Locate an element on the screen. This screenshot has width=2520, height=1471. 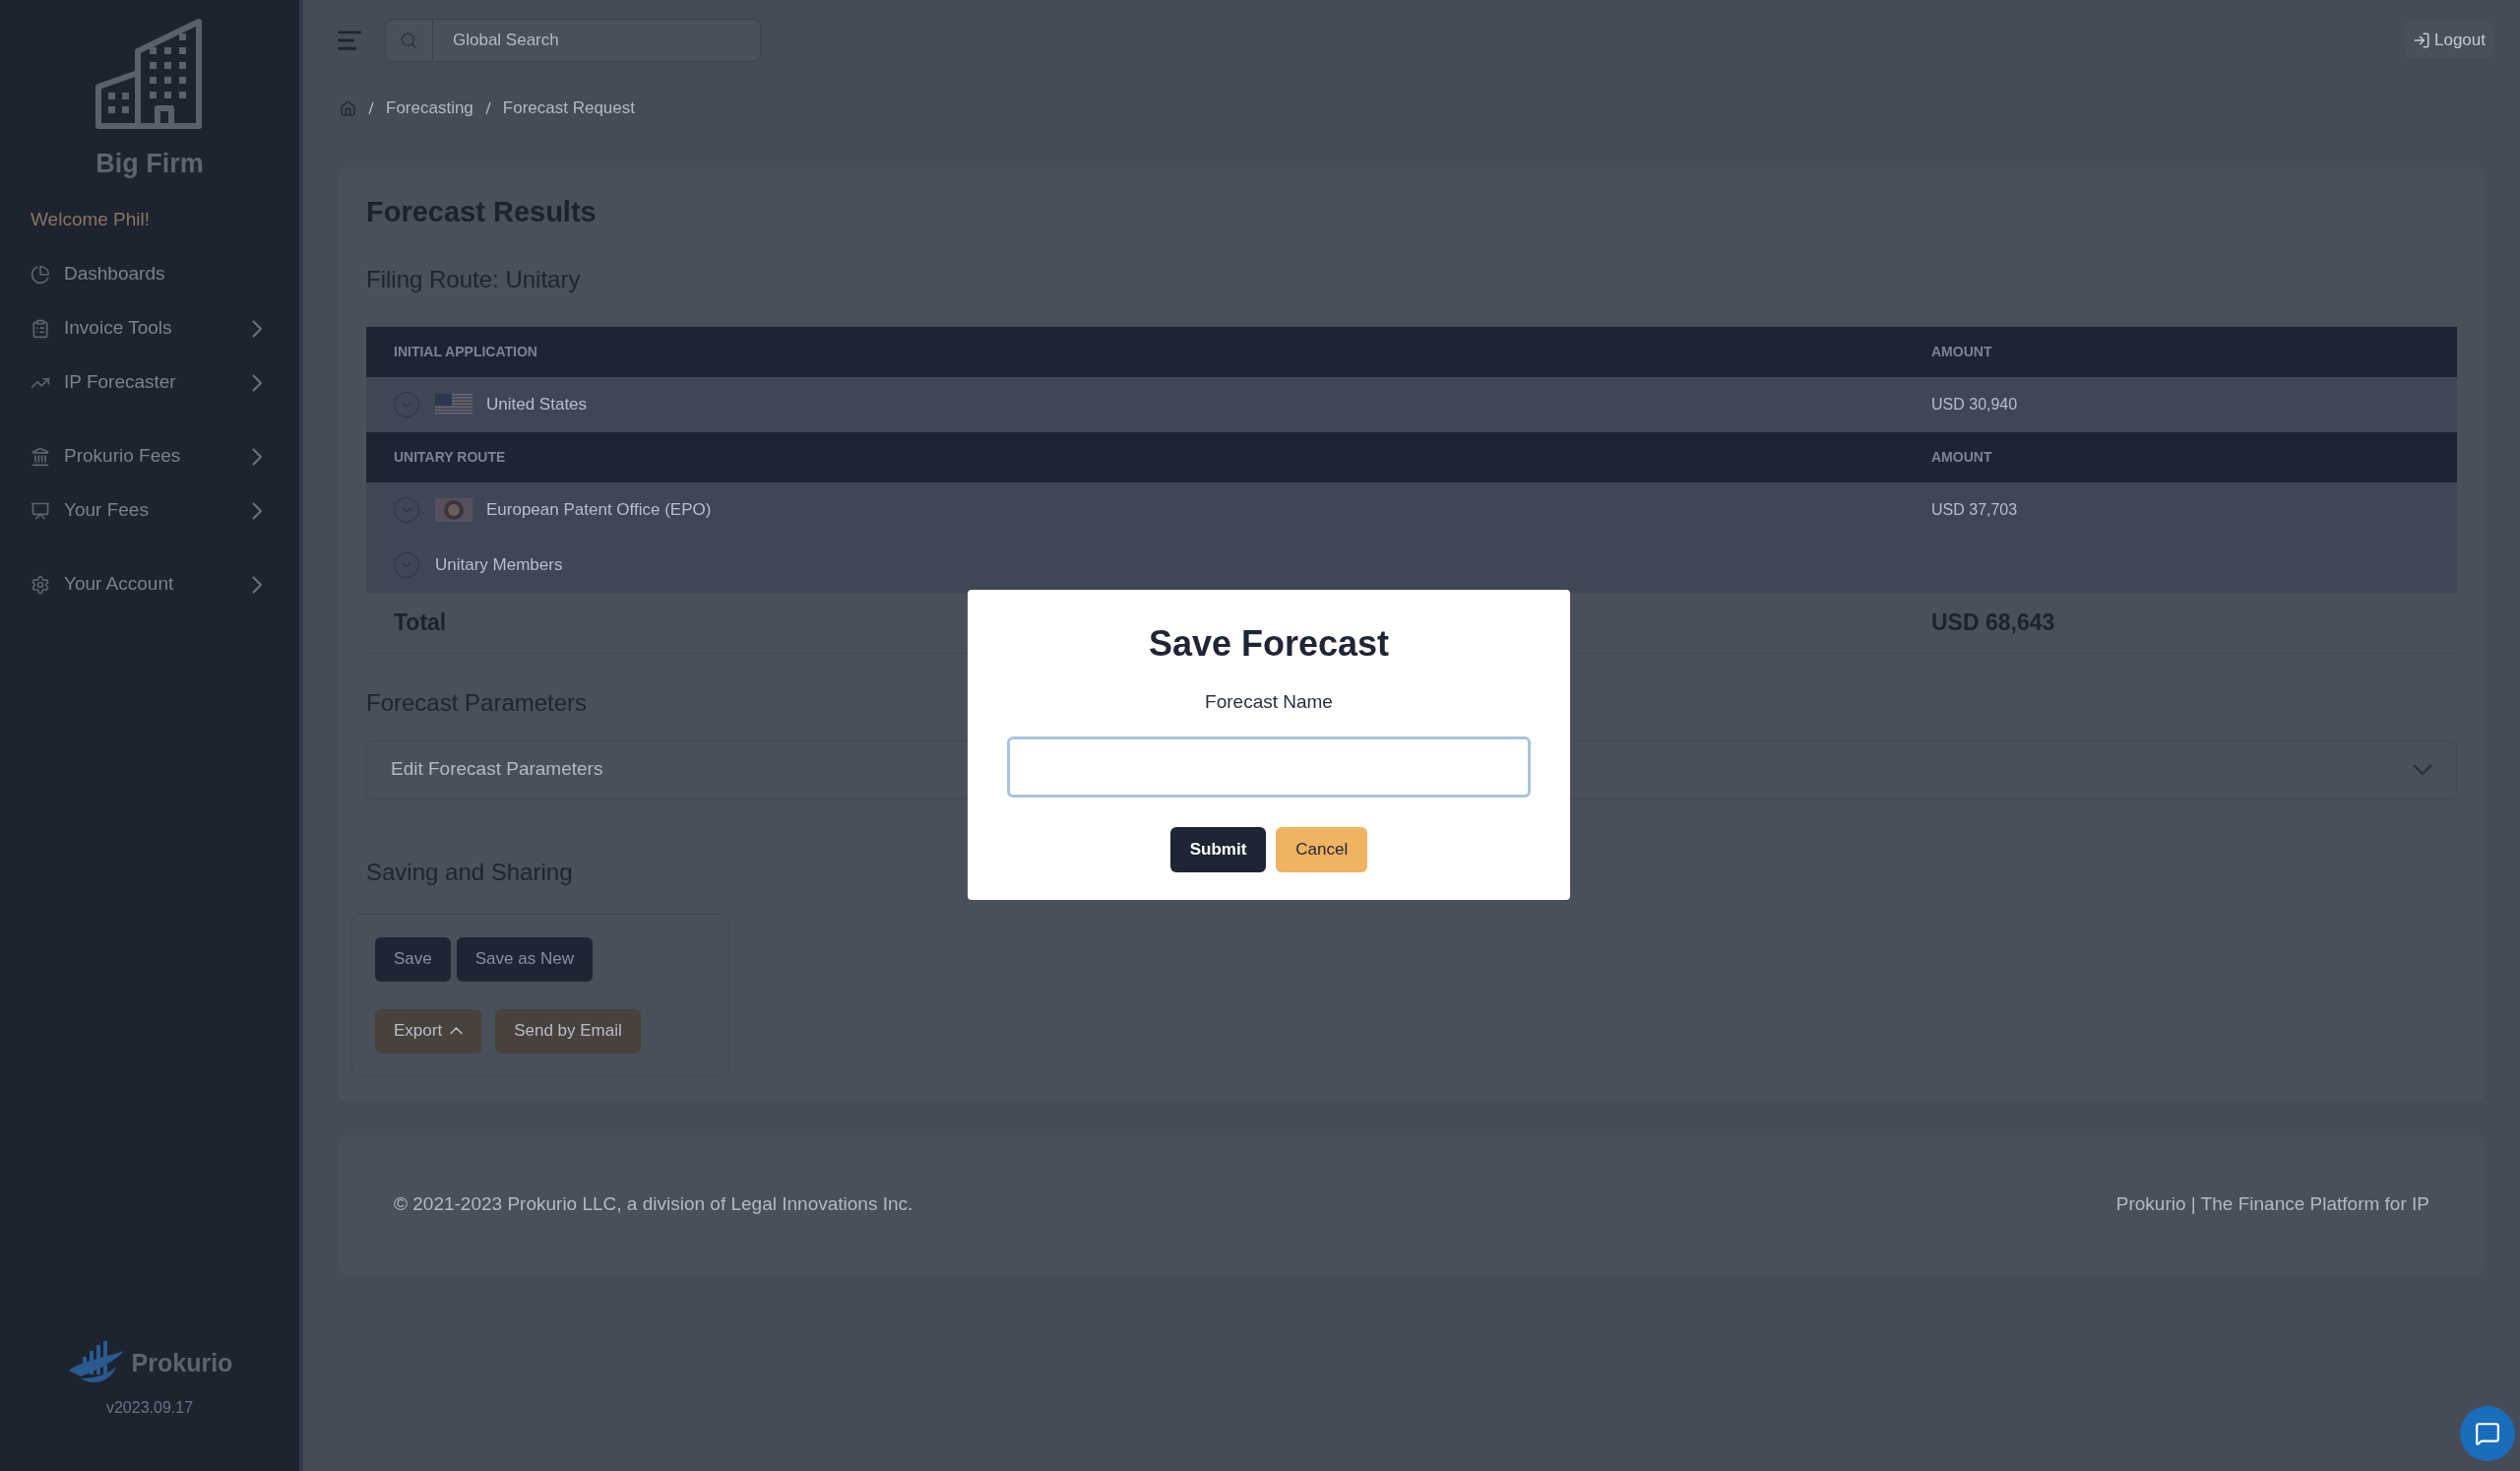
table-row: Unitary Members is located at coordinates (1411, 565).